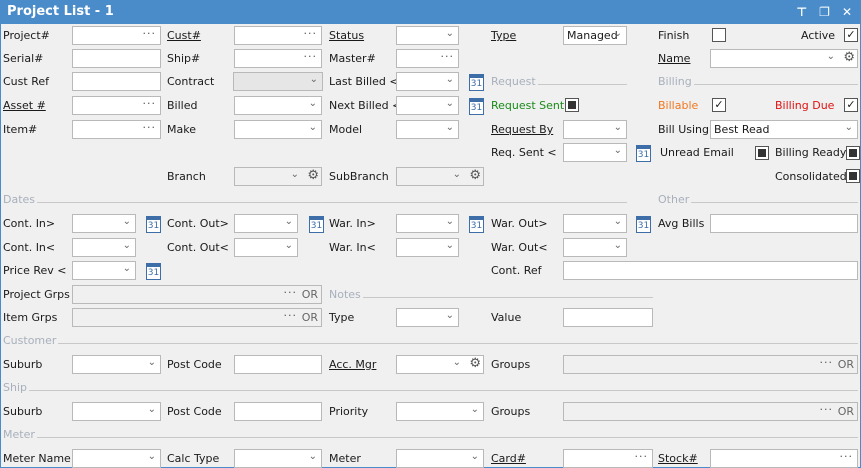 Image resolution: width=861 pixels, height=468 pixels. I want to click on meter-name-dropdown: ⌄, so click(116, 458).